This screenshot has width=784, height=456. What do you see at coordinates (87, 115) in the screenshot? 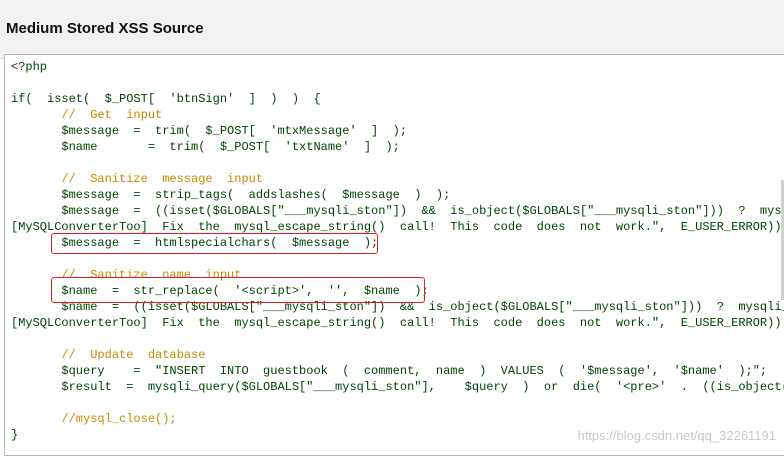
I see `code-comment-line: // Get input` at bounding box center [87, 115].